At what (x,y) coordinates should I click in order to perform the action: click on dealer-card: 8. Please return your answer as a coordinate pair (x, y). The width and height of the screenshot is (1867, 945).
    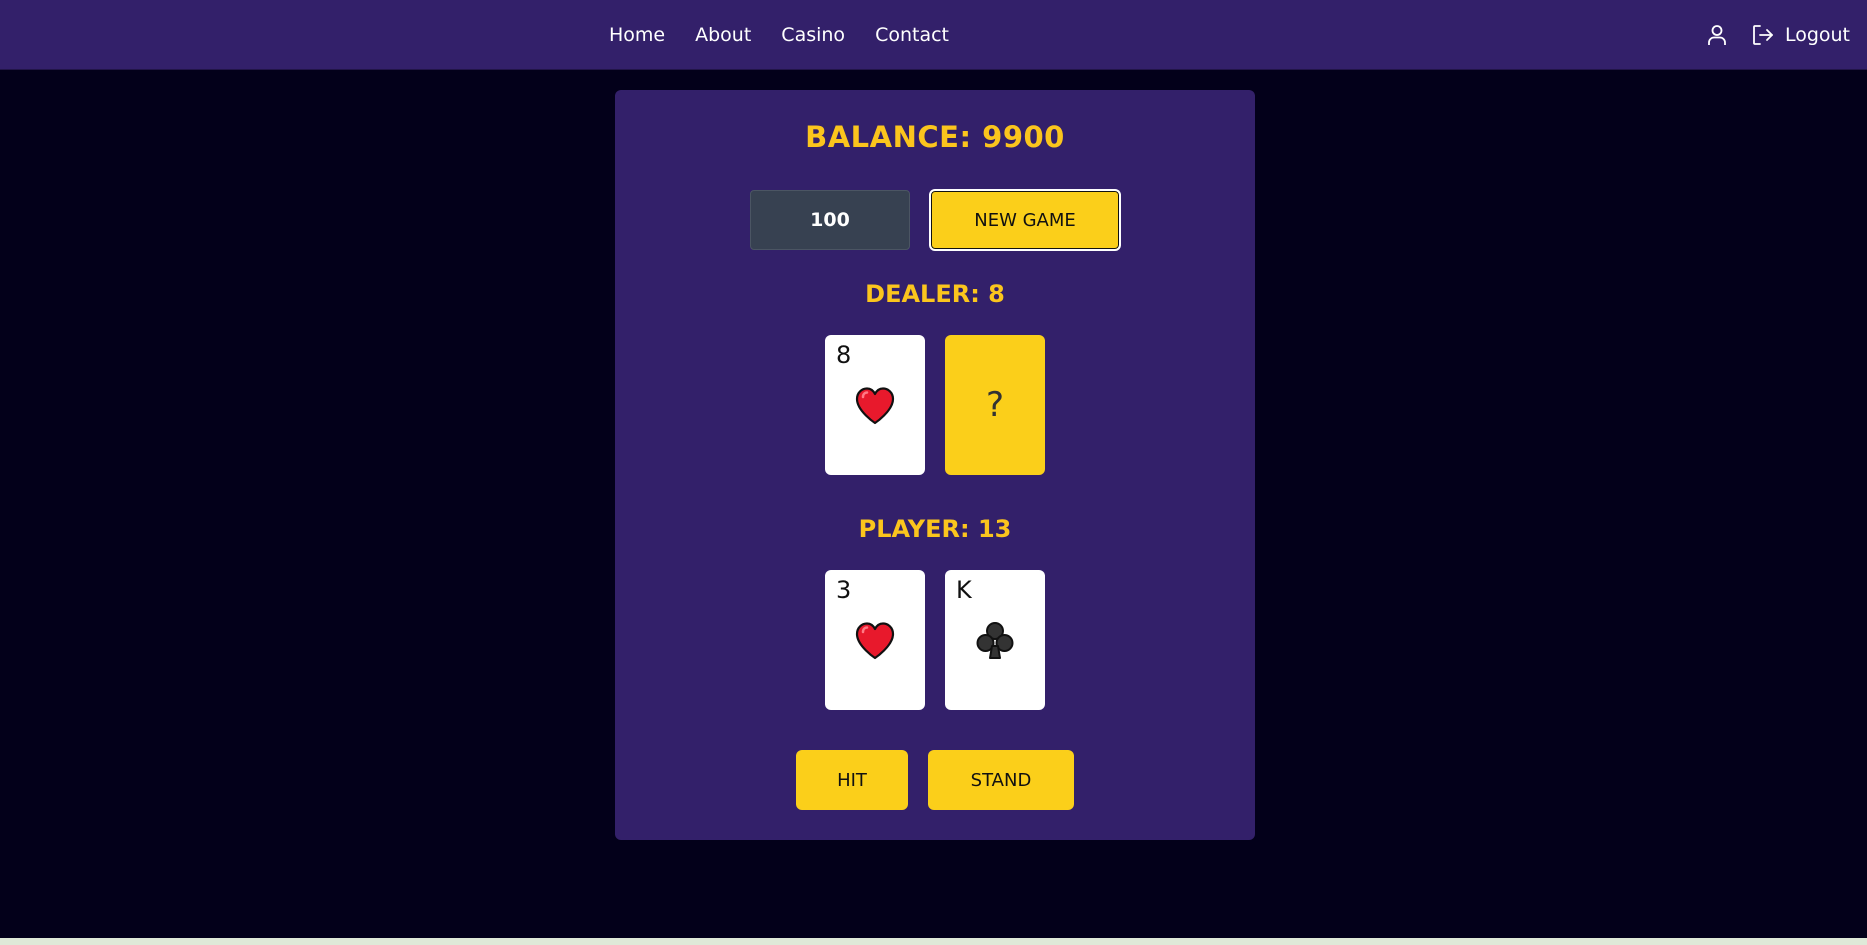
    Looking at the image, I should click on (875, 405).